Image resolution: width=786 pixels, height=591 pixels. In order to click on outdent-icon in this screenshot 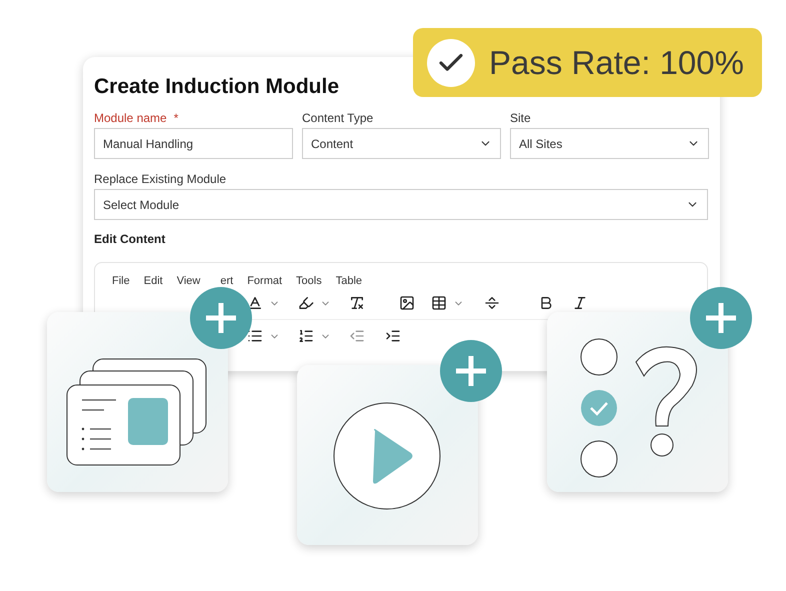, I will do `click(357, 336)`.